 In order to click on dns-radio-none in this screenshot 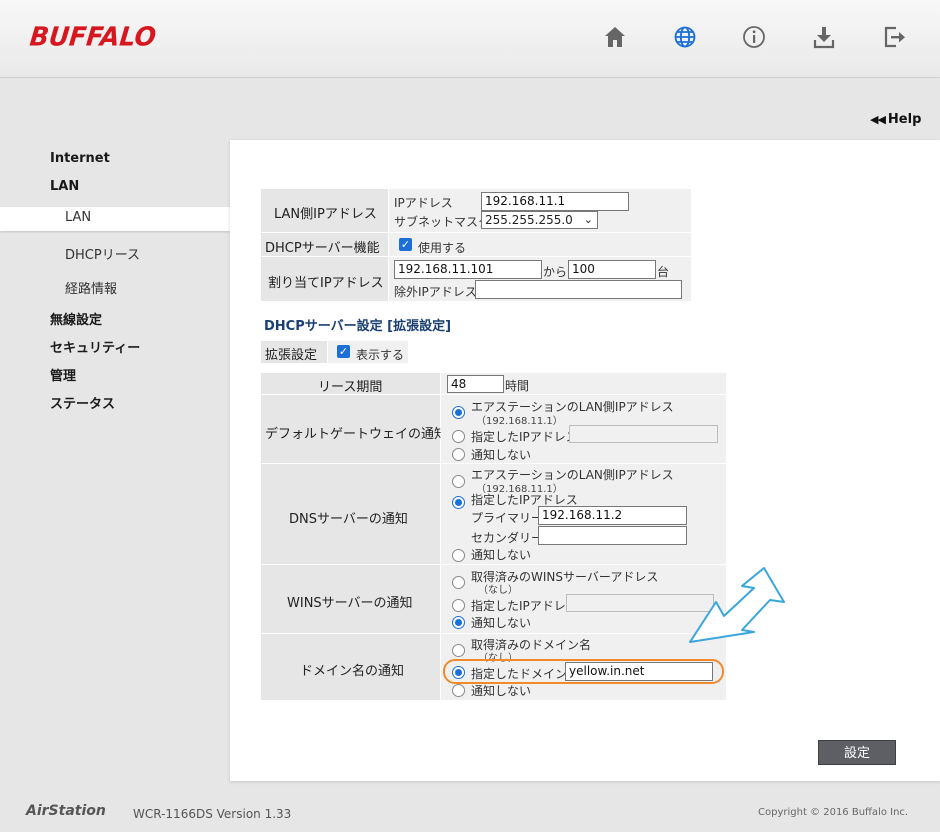, I will do `click(458, 555)`.